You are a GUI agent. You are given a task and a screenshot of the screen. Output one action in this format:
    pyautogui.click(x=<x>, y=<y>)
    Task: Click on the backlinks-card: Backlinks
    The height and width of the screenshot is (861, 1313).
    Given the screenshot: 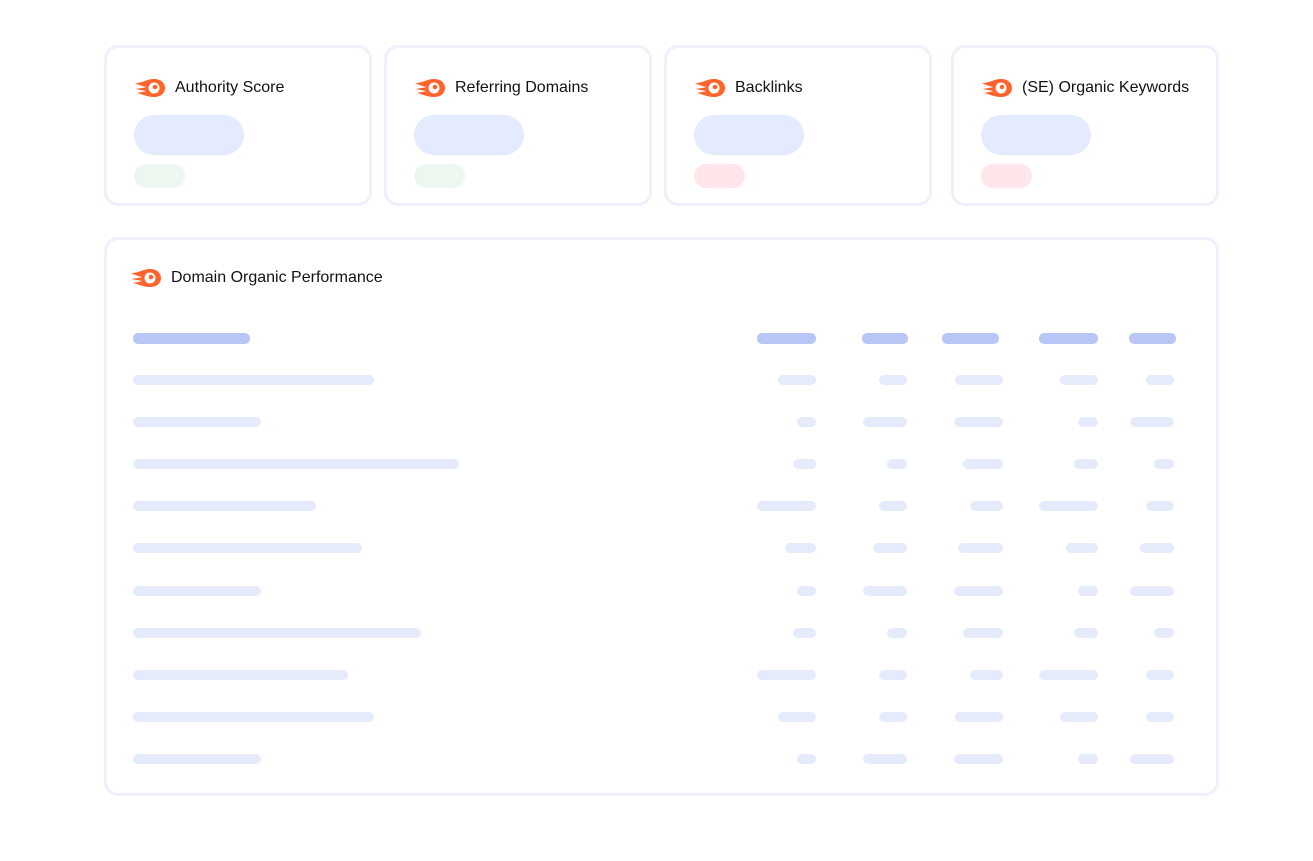 What is the action you would take?
    pyautogui.click(x=798, y=125)
    